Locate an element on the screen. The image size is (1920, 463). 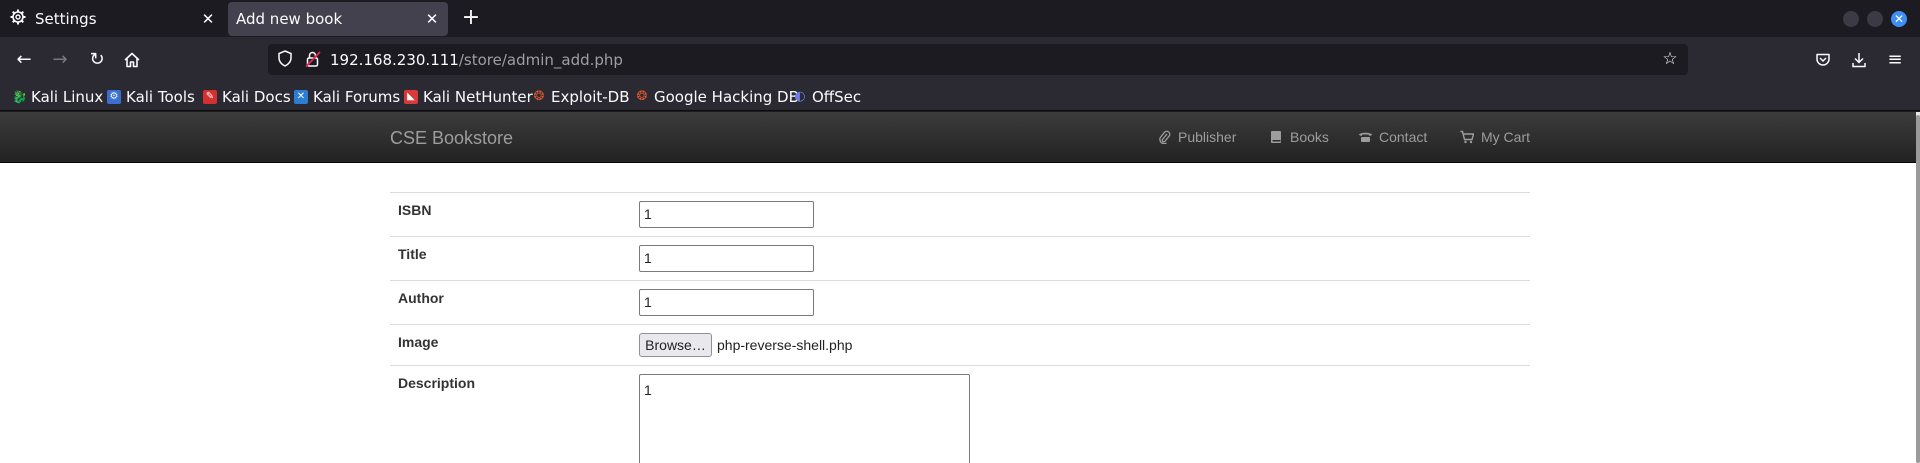
nav-link-label: Books is located at coordinates (1309, 137).